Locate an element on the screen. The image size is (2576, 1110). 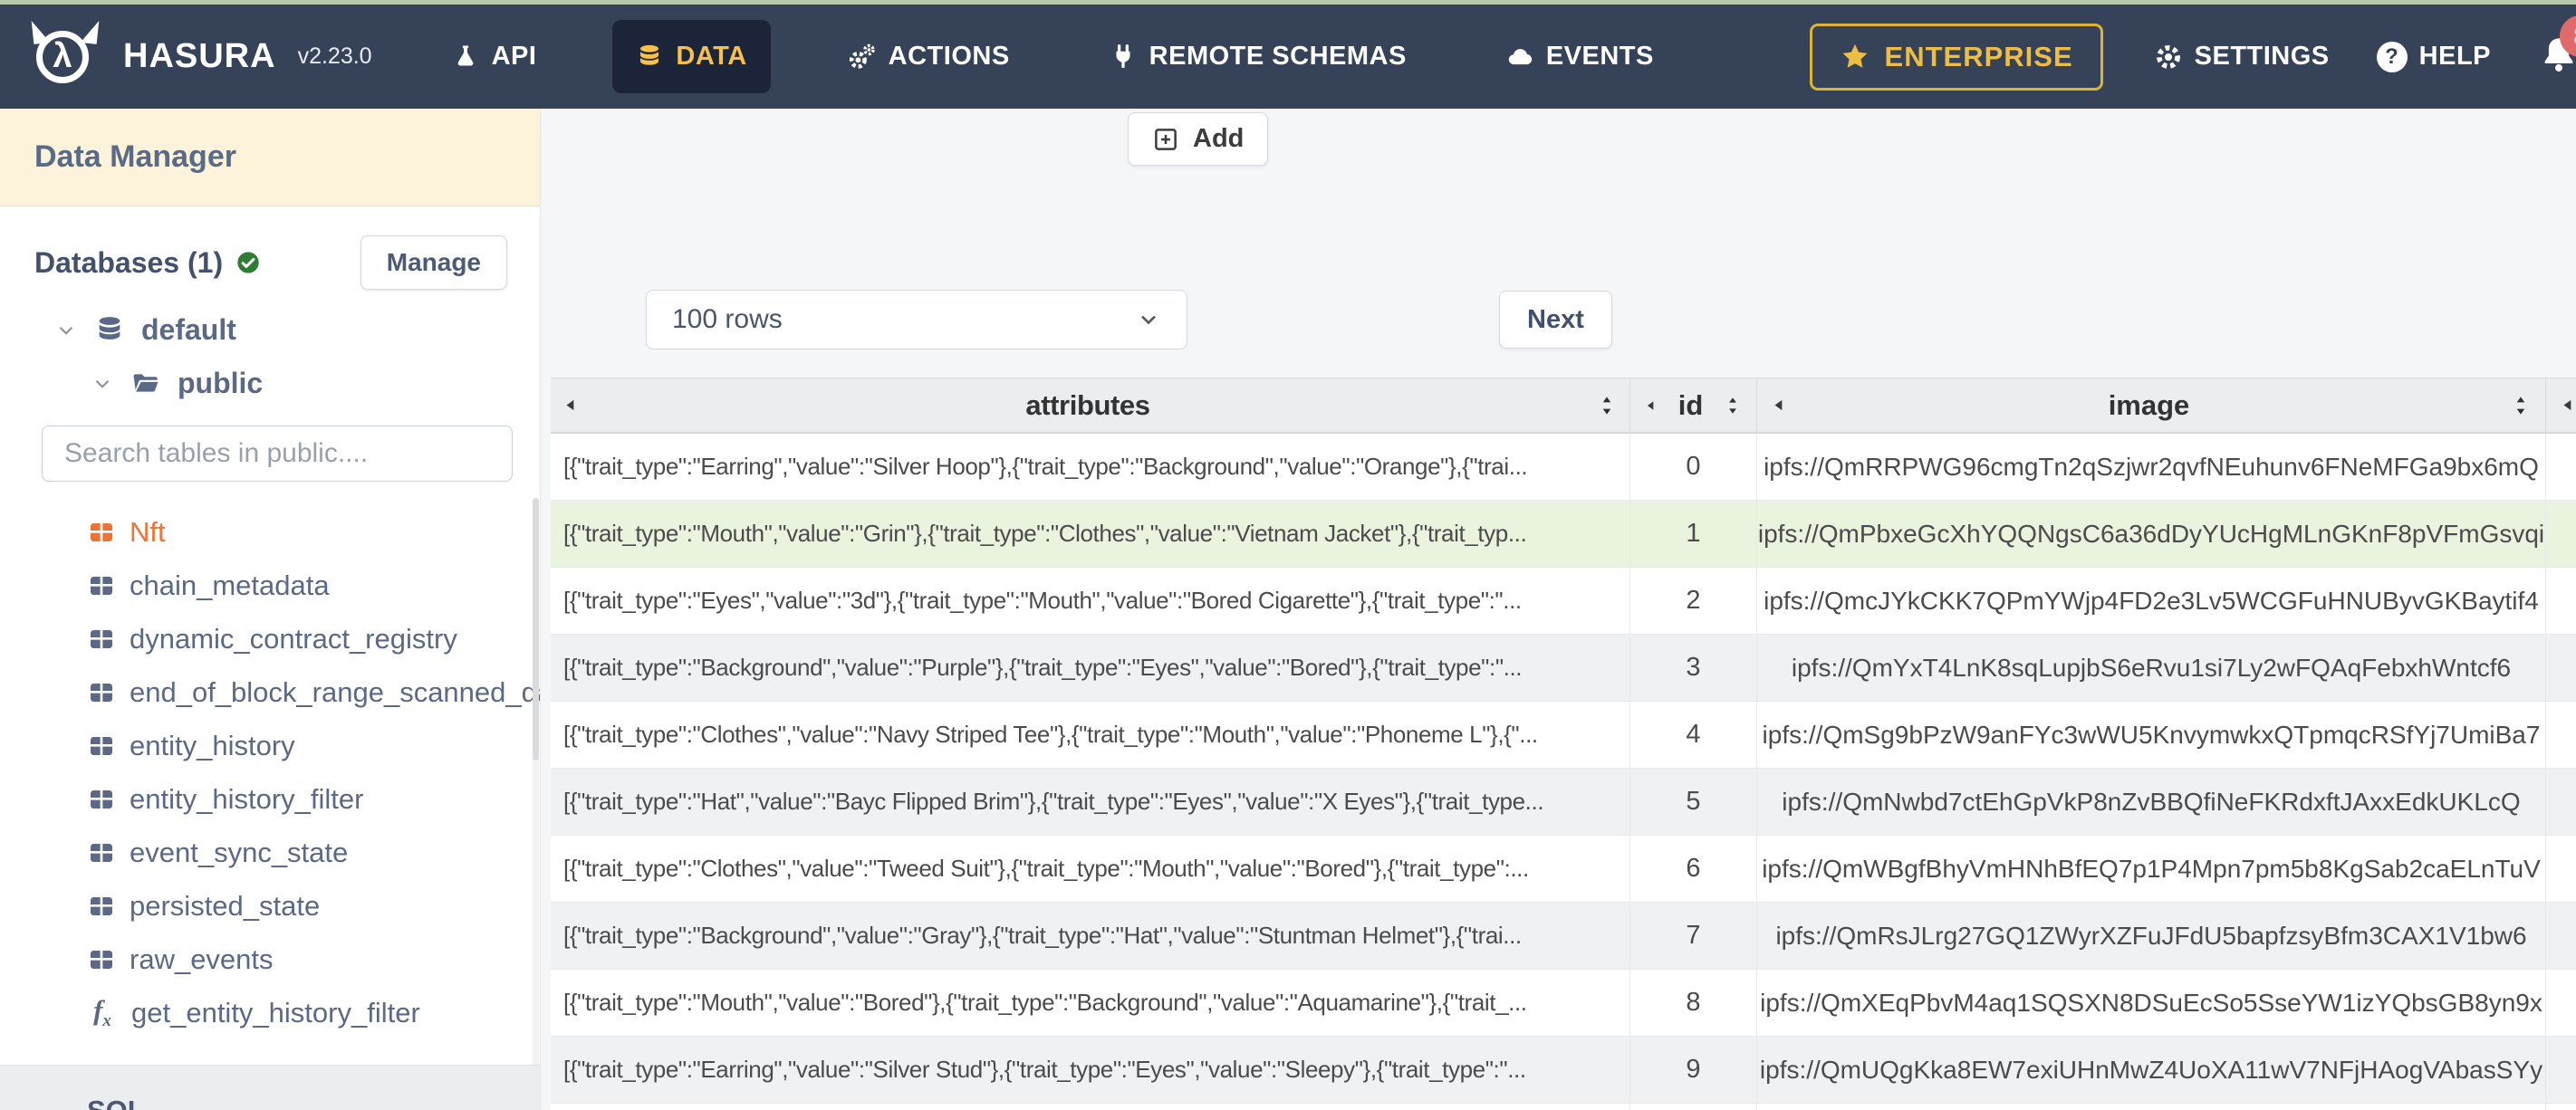
check-circle-icon is located at coordinates (248, 262).